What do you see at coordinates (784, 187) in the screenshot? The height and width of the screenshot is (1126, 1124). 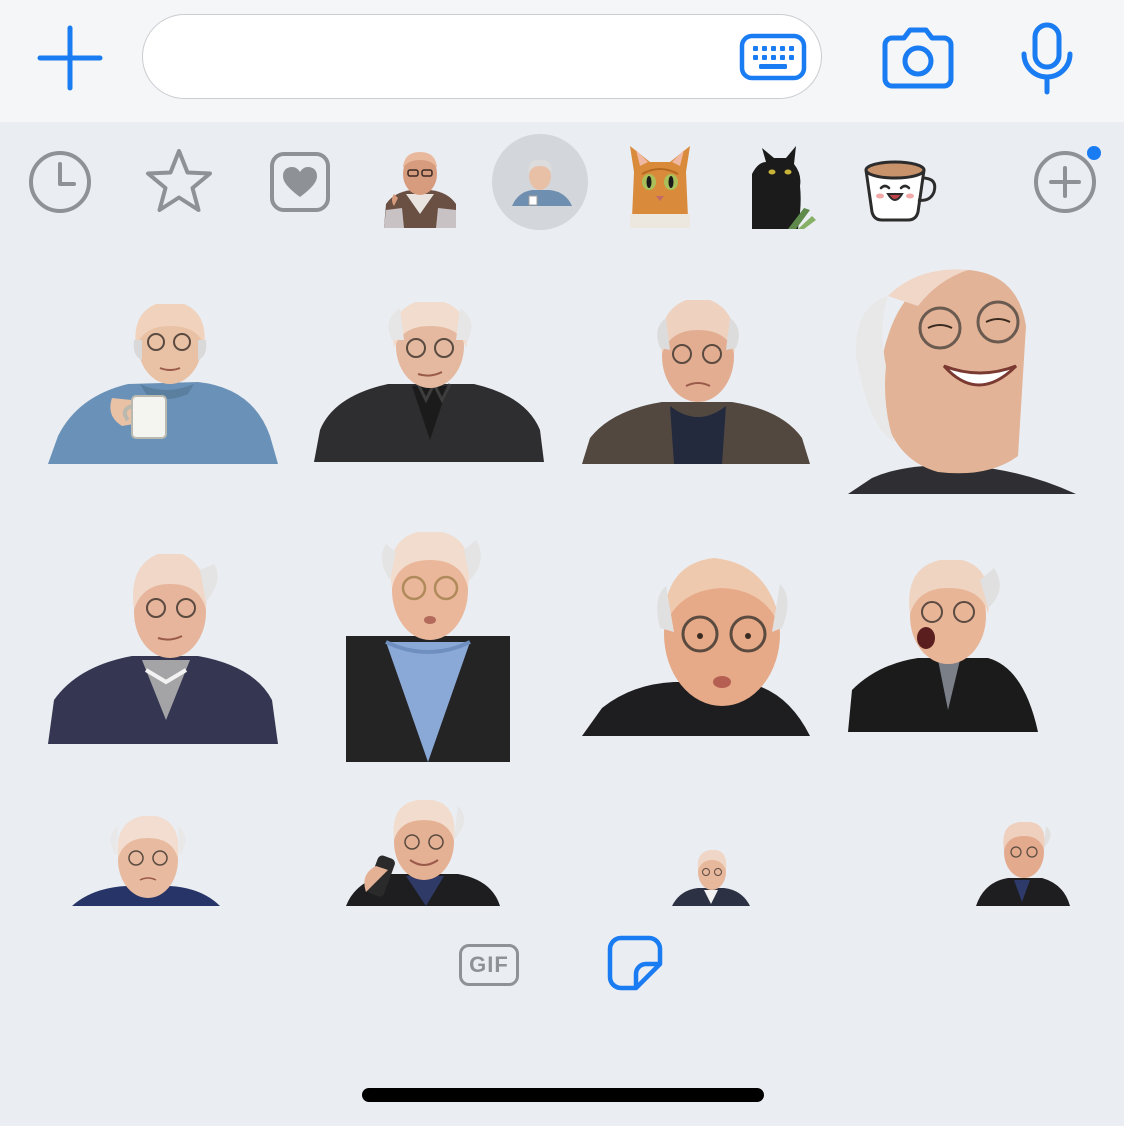 I see `black-cat-pack-thumbnail` at bounding box center [784, 187].